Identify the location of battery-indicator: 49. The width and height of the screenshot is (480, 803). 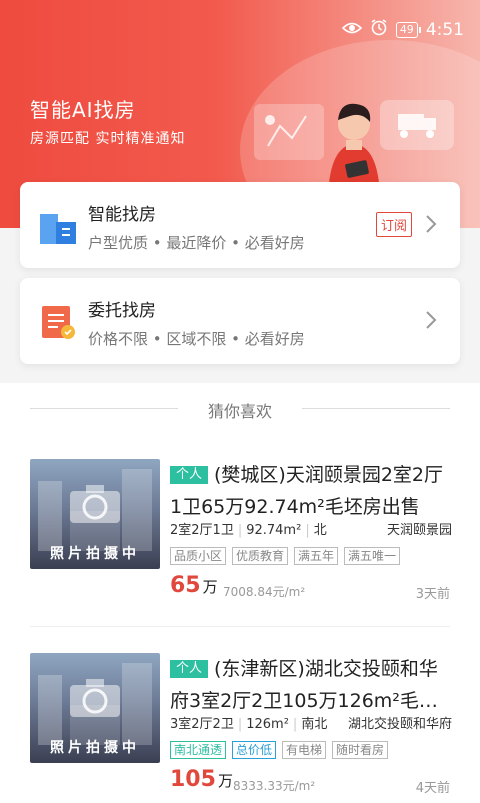
(408, 29).